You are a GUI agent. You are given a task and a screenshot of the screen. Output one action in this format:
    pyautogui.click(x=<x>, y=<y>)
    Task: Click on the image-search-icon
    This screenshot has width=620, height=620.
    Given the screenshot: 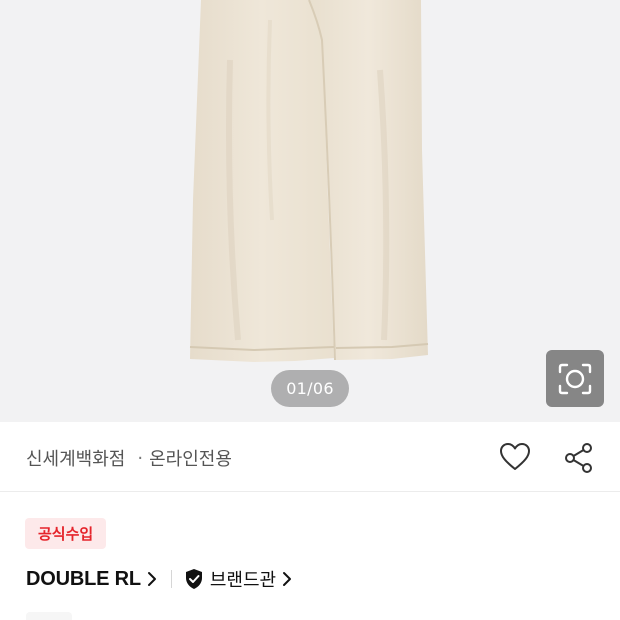 What is the action you would take?
    pyautogui.click(x=575, y=378)
    